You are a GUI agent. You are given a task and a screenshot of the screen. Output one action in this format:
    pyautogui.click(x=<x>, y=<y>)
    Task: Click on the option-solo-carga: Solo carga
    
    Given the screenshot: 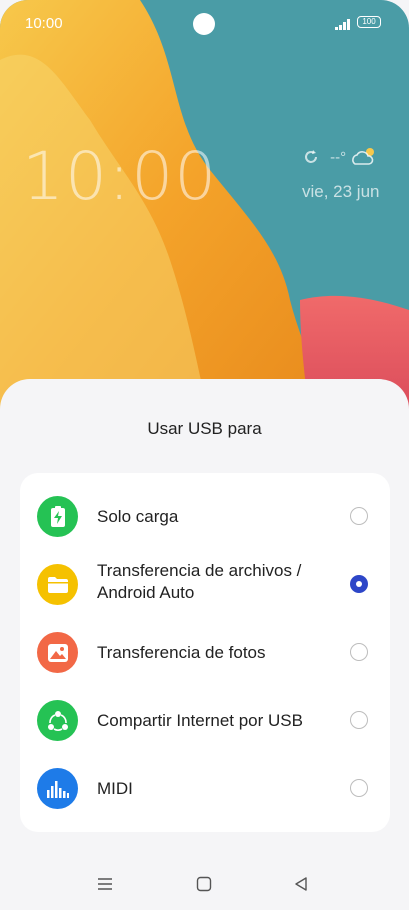 What is the action you would take?
    pyautogui.click(x=205, y=517)
    